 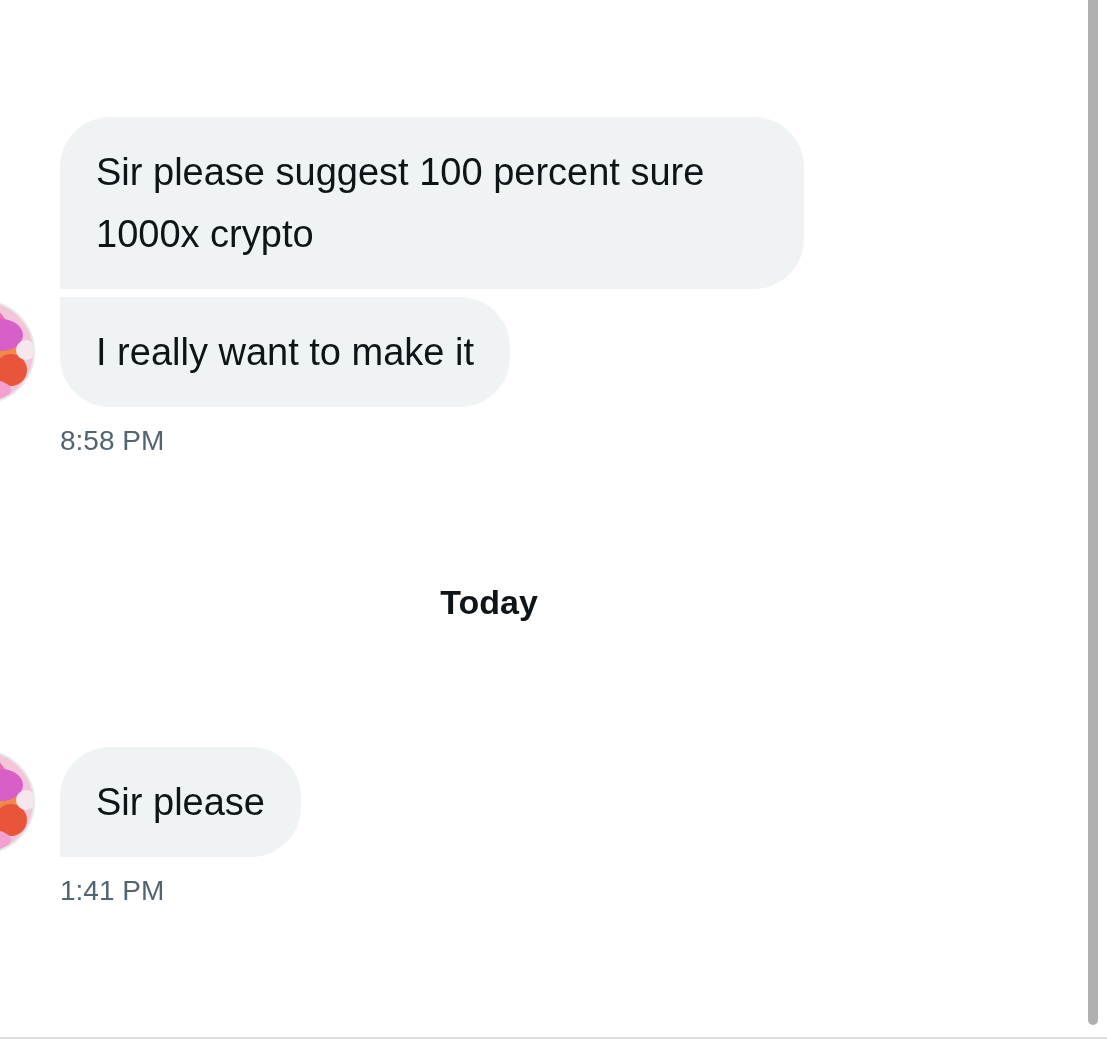 I want to click on message-time: 8:58 PM, so click(x=113, y=441).